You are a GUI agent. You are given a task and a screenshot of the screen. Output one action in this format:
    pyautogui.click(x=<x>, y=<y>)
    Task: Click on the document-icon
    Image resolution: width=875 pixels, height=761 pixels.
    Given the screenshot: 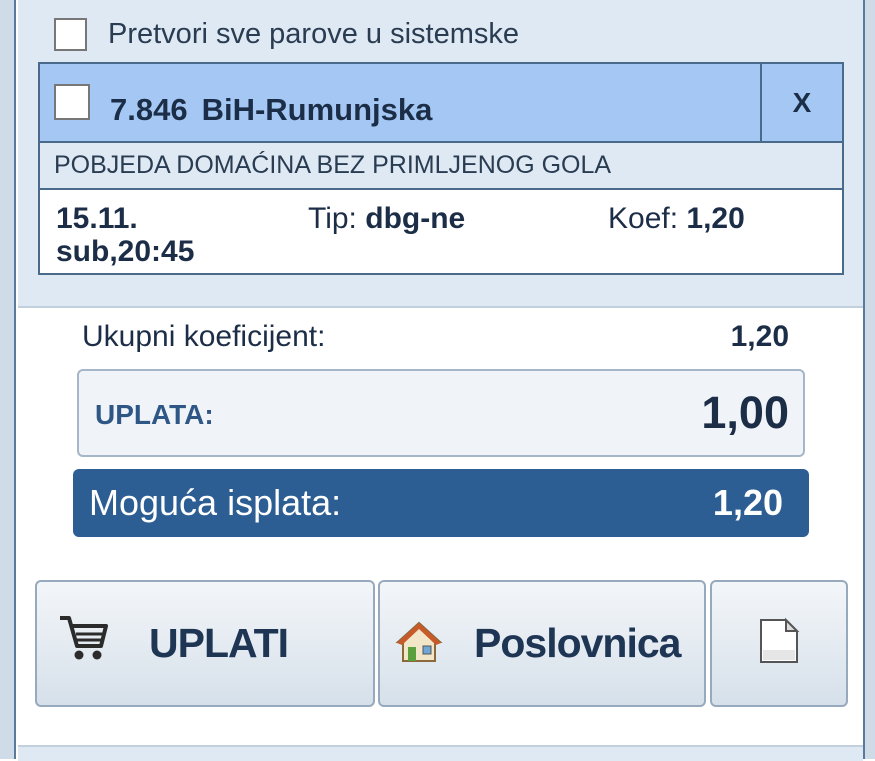 What is the action you would take?
    pyautogui.click(x=779, y=643)
    